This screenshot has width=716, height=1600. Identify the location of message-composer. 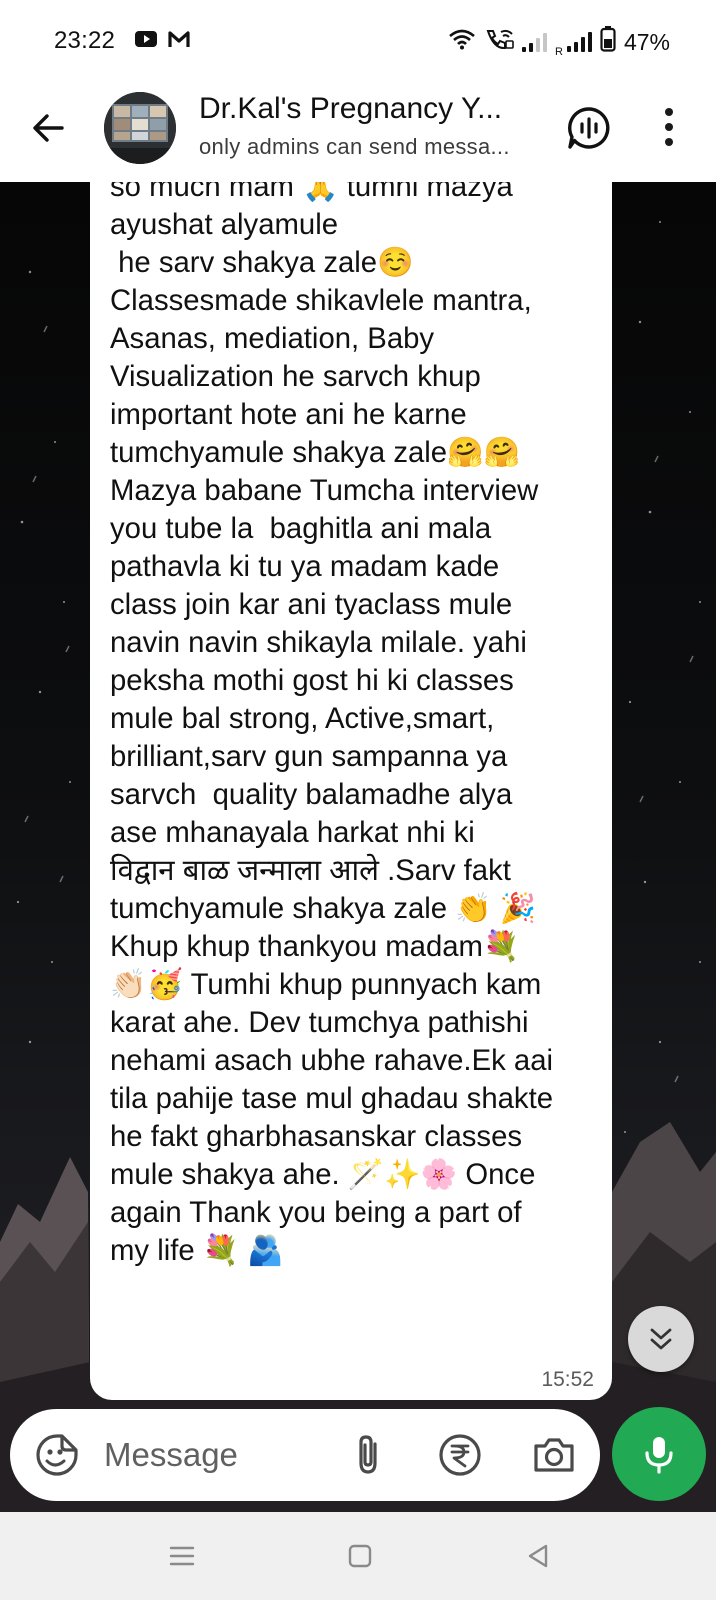
(305, 1455).